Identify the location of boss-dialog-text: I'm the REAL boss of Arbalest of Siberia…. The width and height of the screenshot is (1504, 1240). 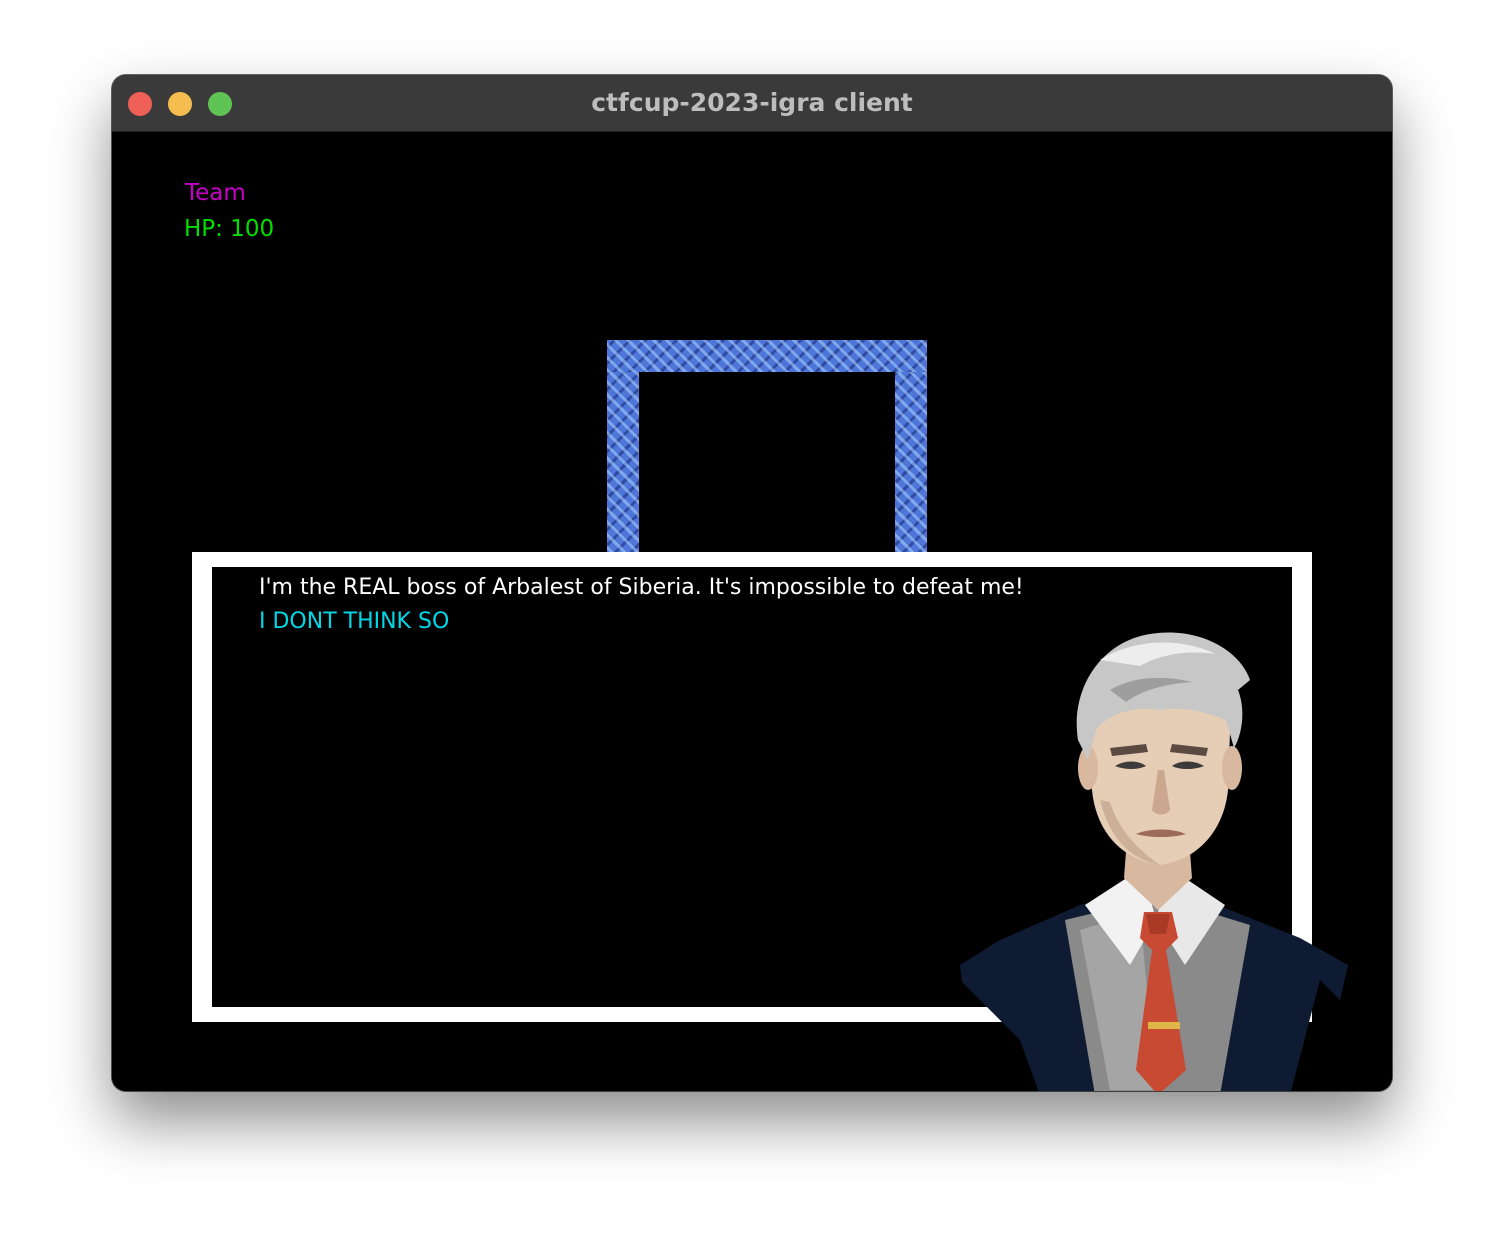
(641, 587).